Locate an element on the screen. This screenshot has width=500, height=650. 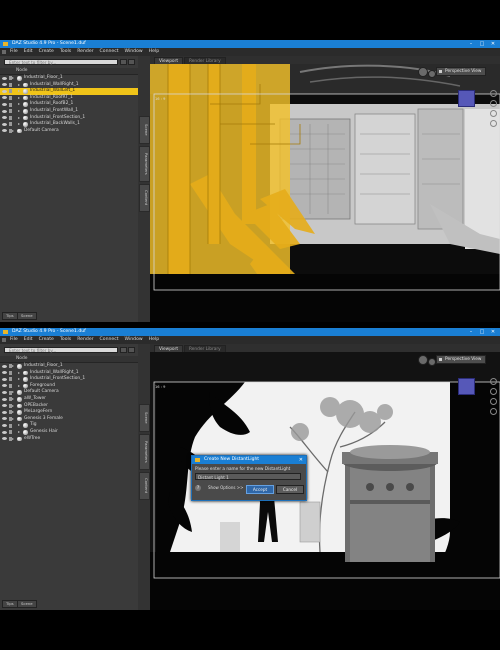
tab-tips: Tips is located at coordinates (10, 604).